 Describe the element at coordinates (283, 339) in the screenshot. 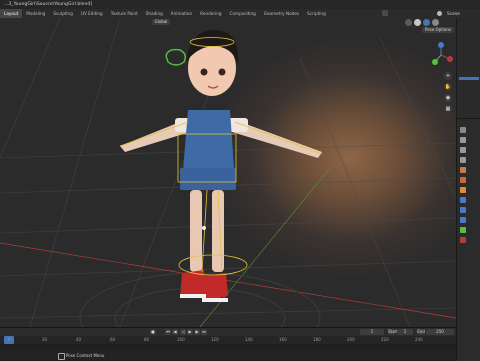

I see `ruler-tick: 160` at that location.